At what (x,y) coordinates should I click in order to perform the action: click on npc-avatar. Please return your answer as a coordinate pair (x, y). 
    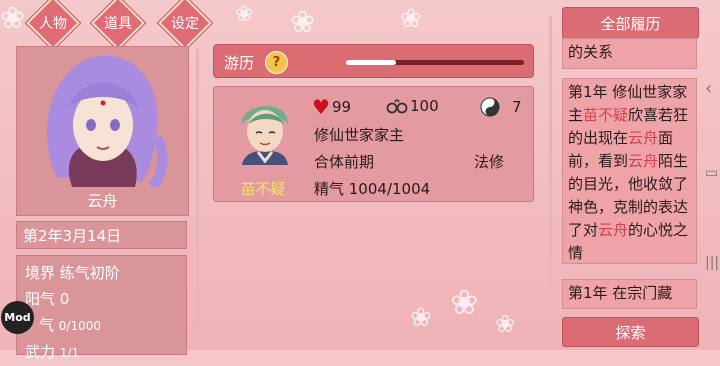
    Looking at the image, I should click on (265, 135).